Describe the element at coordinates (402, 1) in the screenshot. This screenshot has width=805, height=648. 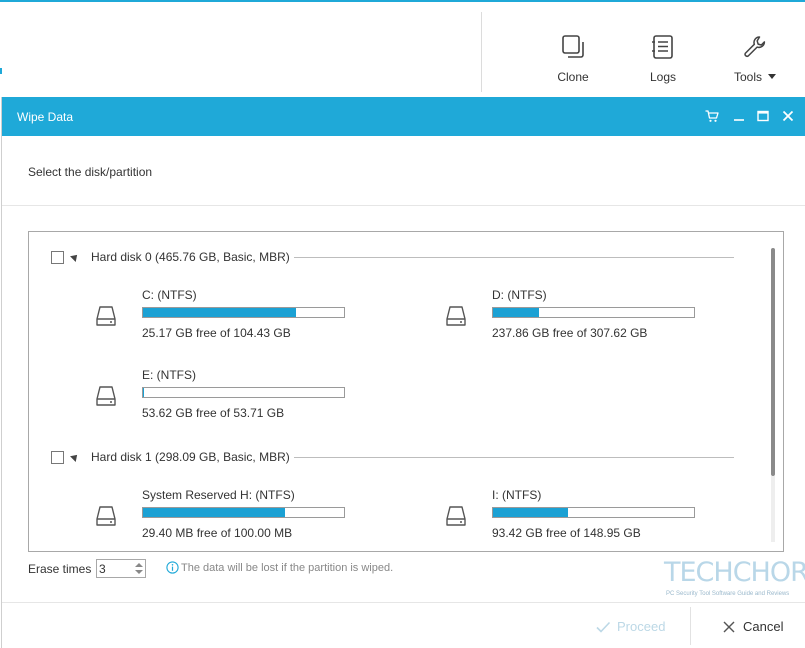
I see `accent-line` at that location.